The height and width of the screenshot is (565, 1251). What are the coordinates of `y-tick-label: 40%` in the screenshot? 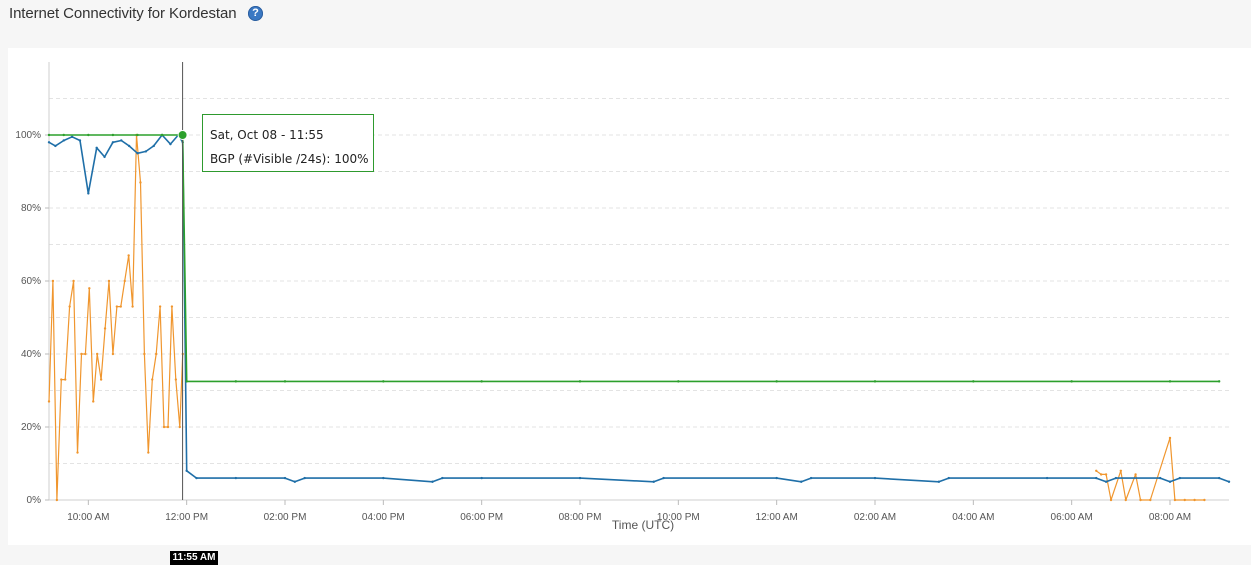 It's located at (31, 354).